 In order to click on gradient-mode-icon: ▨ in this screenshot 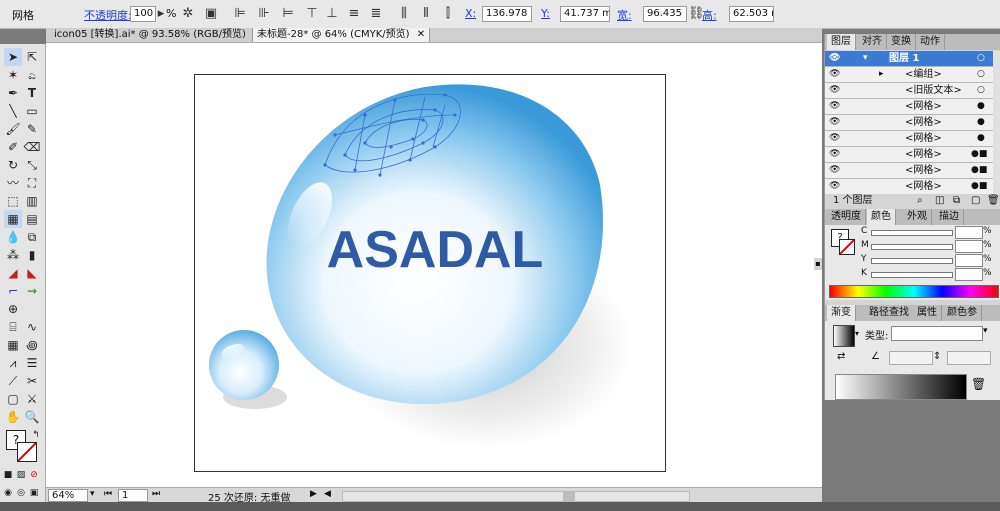, I will do `click(21, 475)`.